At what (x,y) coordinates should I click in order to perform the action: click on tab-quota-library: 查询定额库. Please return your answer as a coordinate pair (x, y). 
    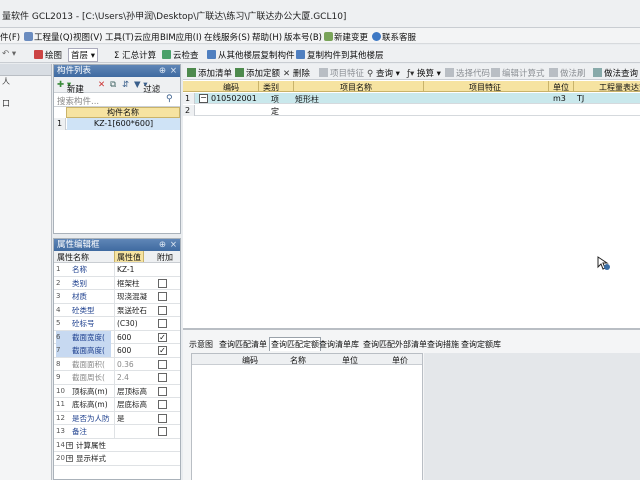
    Looking at the image, I should click on (481, 344).